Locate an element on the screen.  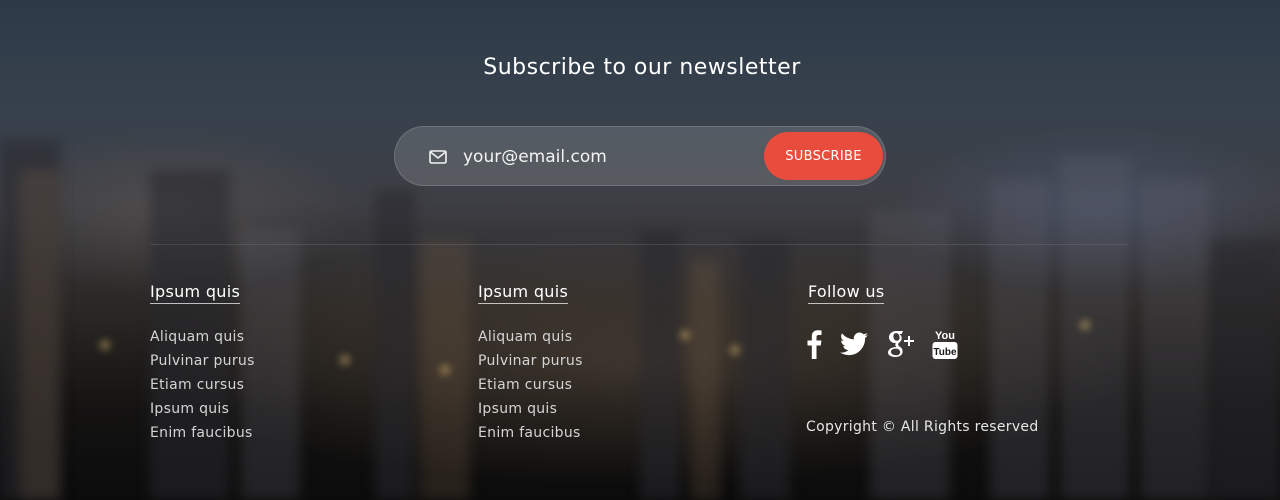
section-divider is located at coordinates (639, 244).